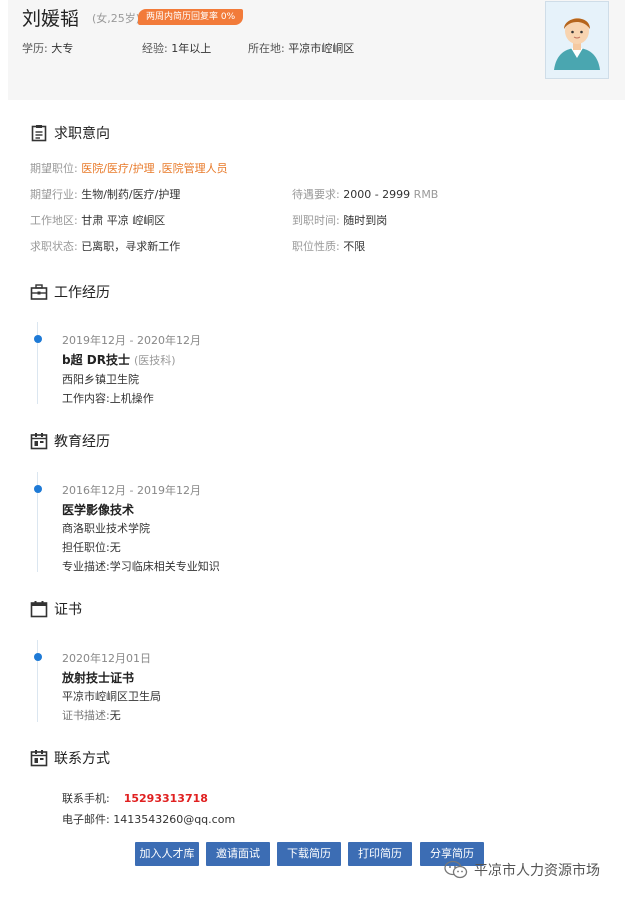  What do you see at coordinates (174, 819) in the screenshot?
I see `email-address: 1413543260@qq.com` at bounding box center [174, 819].